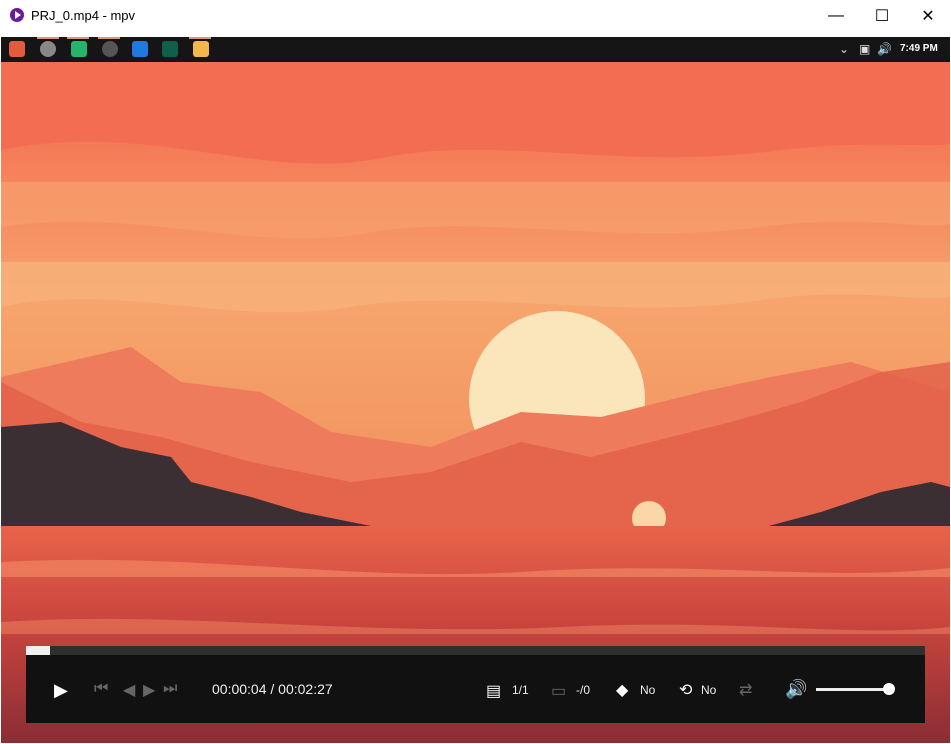  I want to click on terminal-icon, so click(170, 49).